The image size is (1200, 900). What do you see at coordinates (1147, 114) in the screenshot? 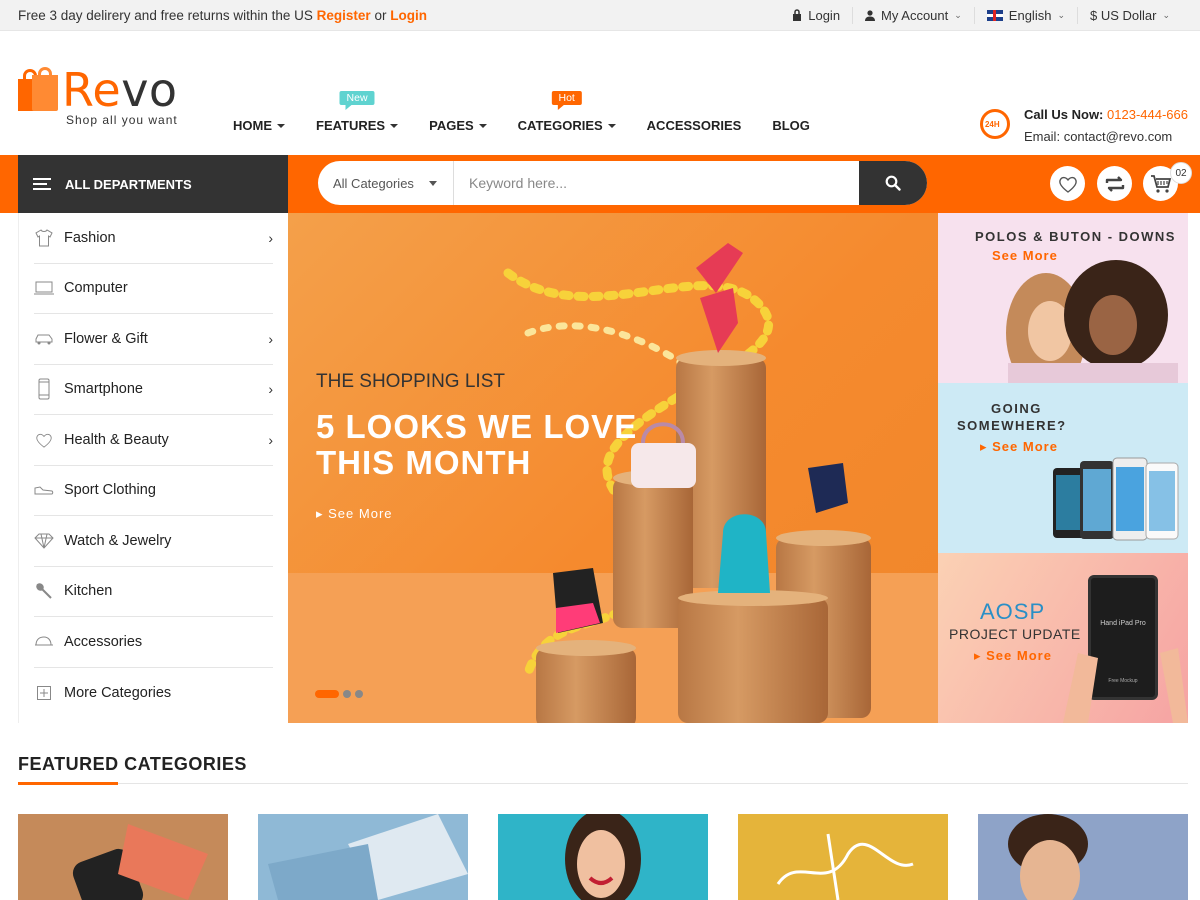
I see `phone-link: 0123-444-666` at bounding box center [1147, 114].